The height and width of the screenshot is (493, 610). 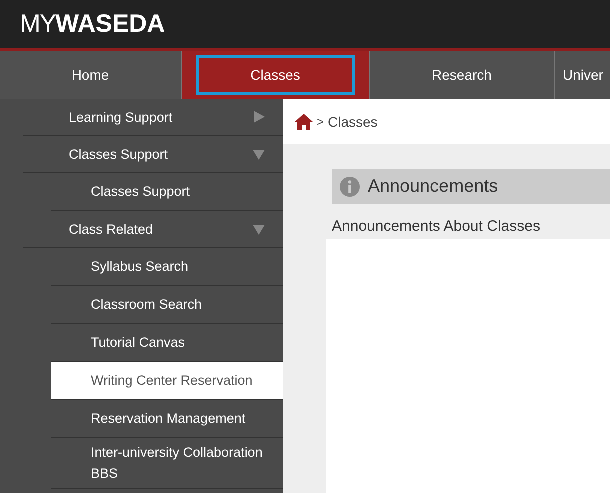 What do you see at coordinates (437, 226) in the screenshot?
I see `announcements-subtitle: Announcements About Classes` at bounding box center [437, 226].